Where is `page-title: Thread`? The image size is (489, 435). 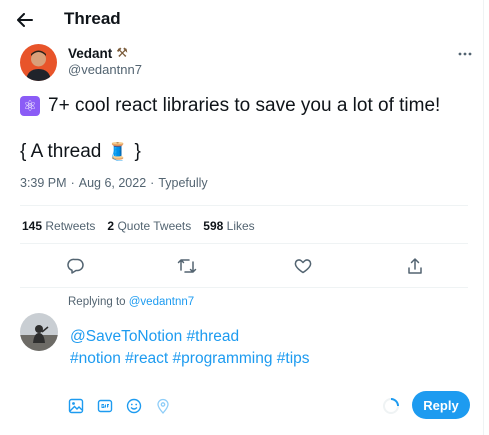 page-title: Thread is located at coordinates (92, 18).